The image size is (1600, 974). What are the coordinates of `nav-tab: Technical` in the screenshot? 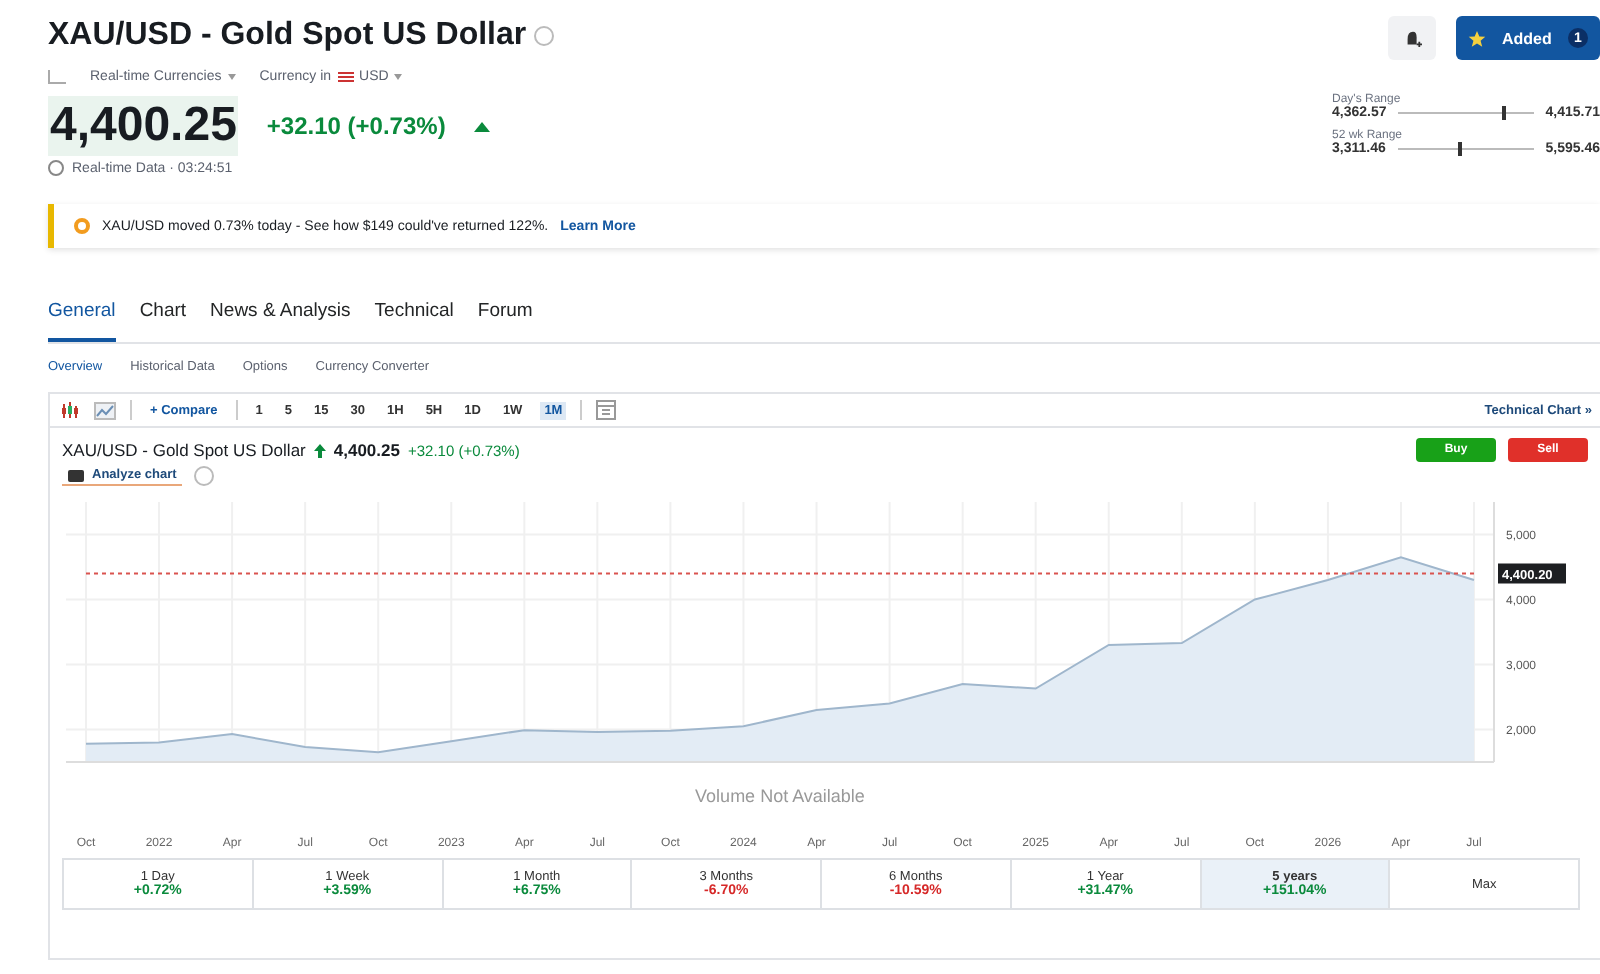 It's located at (414, 317).